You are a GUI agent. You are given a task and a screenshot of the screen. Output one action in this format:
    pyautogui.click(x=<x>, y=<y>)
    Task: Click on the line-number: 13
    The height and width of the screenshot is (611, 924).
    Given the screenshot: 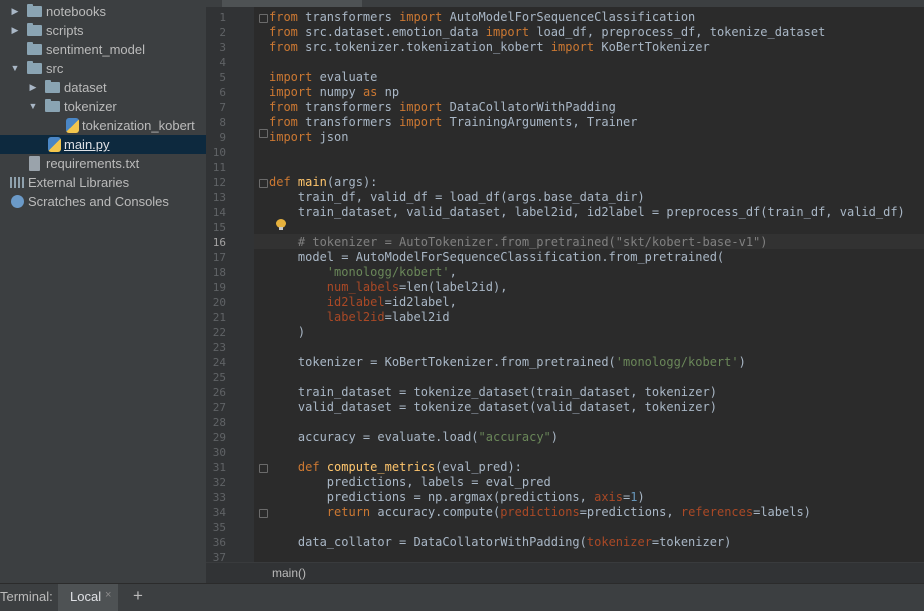 What is the action you would take?
    pyautogui.click(x=219, y=197)
    